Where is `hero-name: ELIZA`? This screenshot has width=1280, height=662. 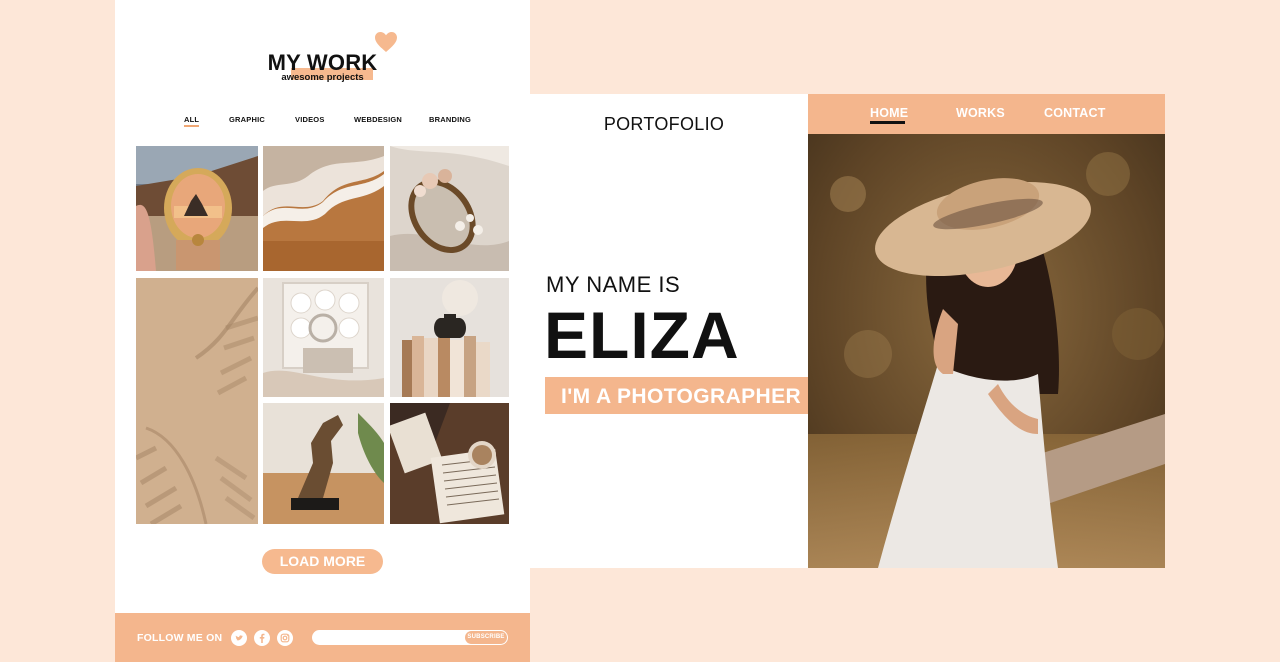
hero-name: ELIZA is located at coordinates (642, 335).